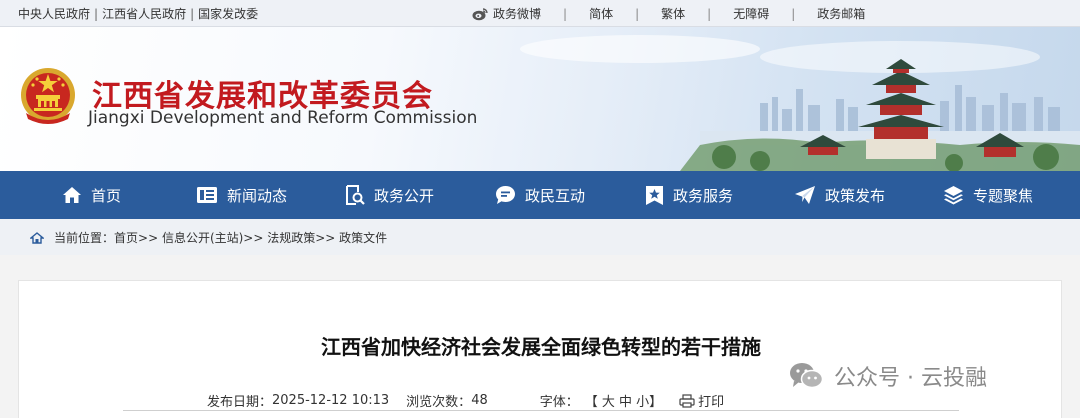 This screenshot has width=1080, height=418. Describe the element at coordinates (953, 195) in the screenshot. I see `layers-icon` at that location.